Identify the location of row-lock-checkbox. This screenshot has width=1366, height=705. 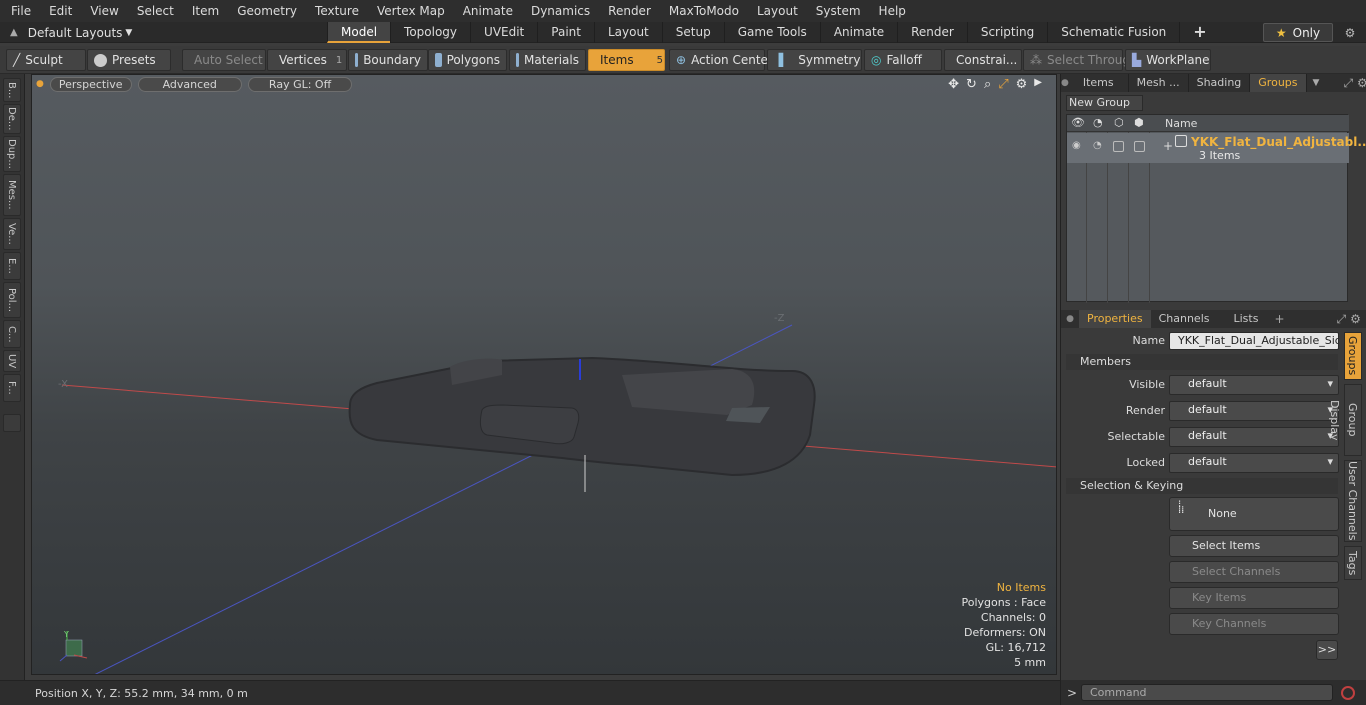
(1139, 146).